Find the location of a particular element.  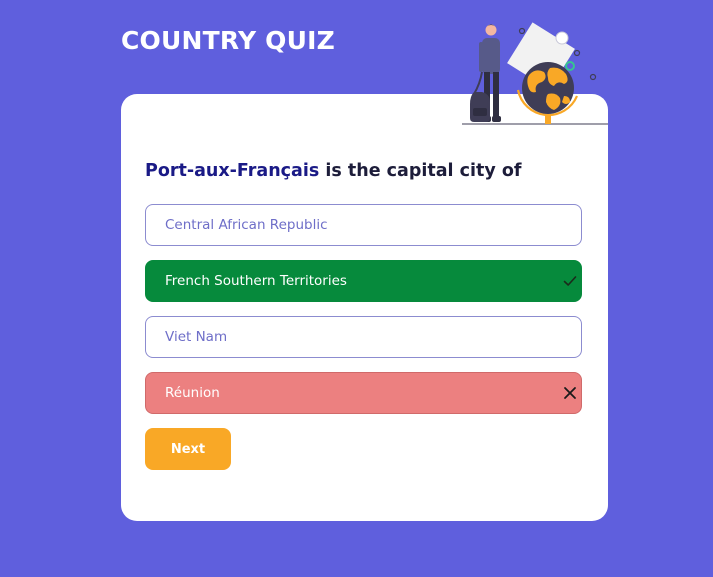

app-title: COUNTRY QUIZ is located at coordinates (228, 40).